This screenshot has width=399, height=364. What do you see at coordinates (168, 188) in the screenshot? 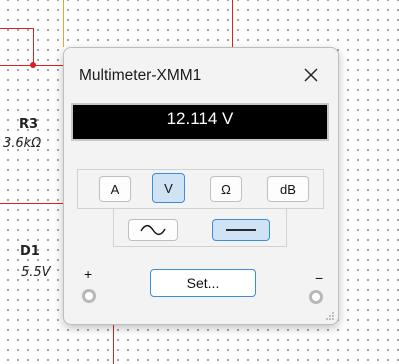
I see `mode-button-volts: V` at bounding box center [168, 188].